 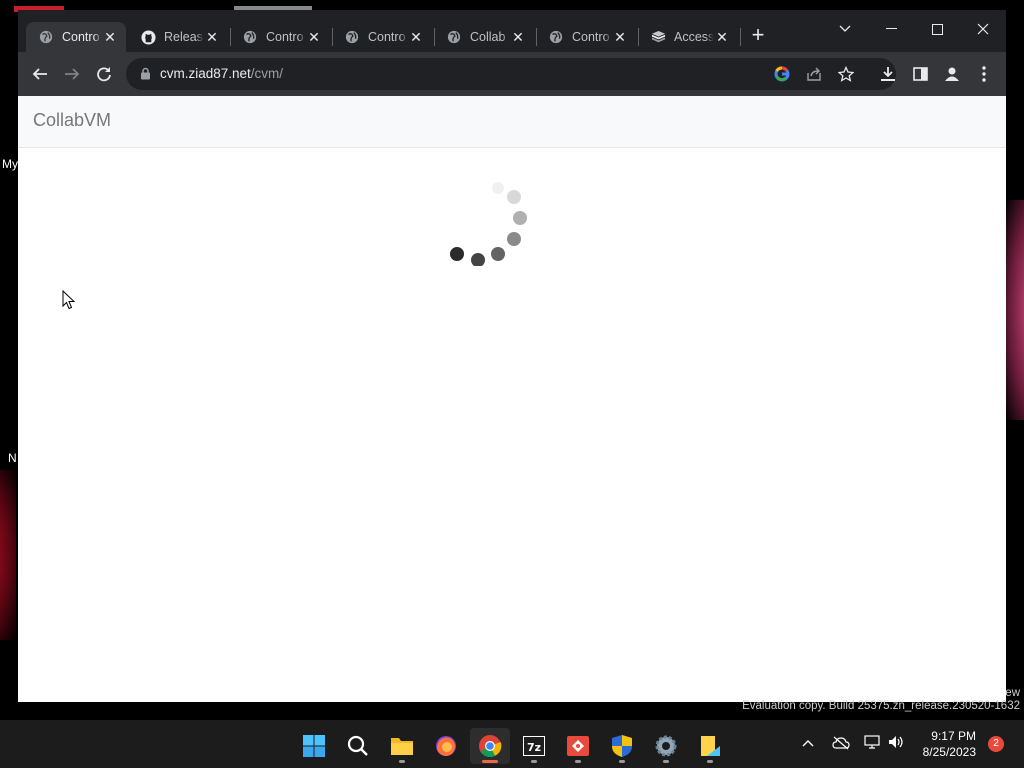 I want to click on tab-collab: Collab ✕, so click(x=484, y=37).